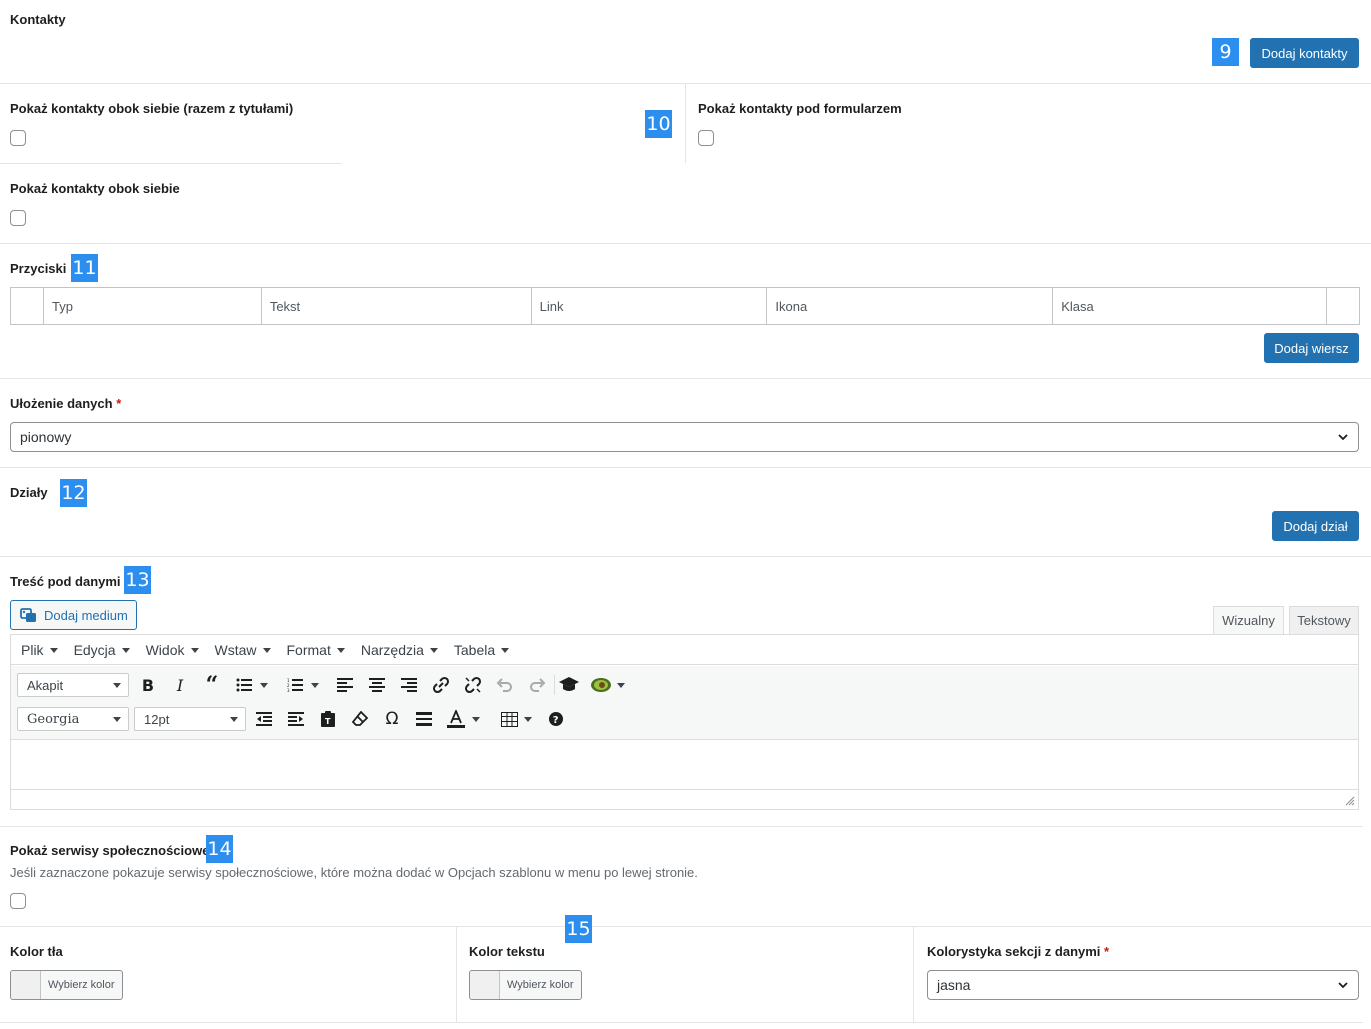 This screenshot has height=1029, width=1371. I want to click on scheme-label-text: Kolorystyka sekcji z danymi, so click(1014, 951).